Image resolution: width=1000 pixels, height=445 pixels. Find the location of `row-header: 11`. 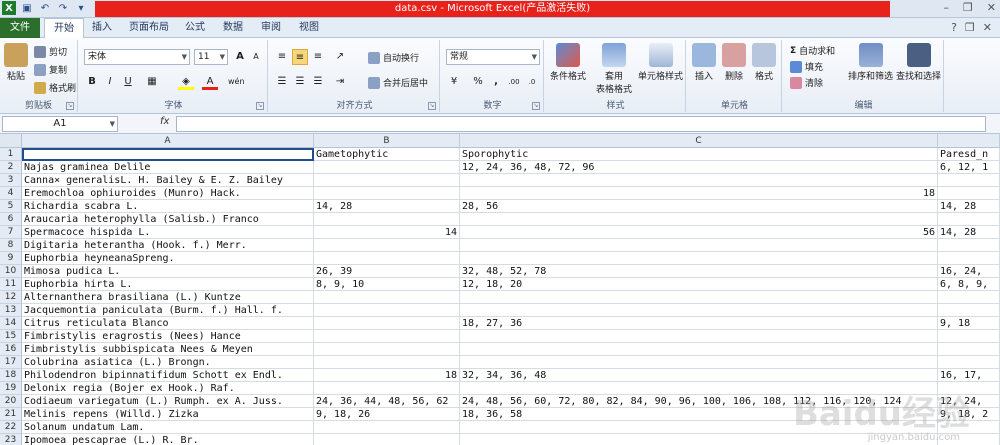

row-header: 11 is located at coordinates (11, 284).